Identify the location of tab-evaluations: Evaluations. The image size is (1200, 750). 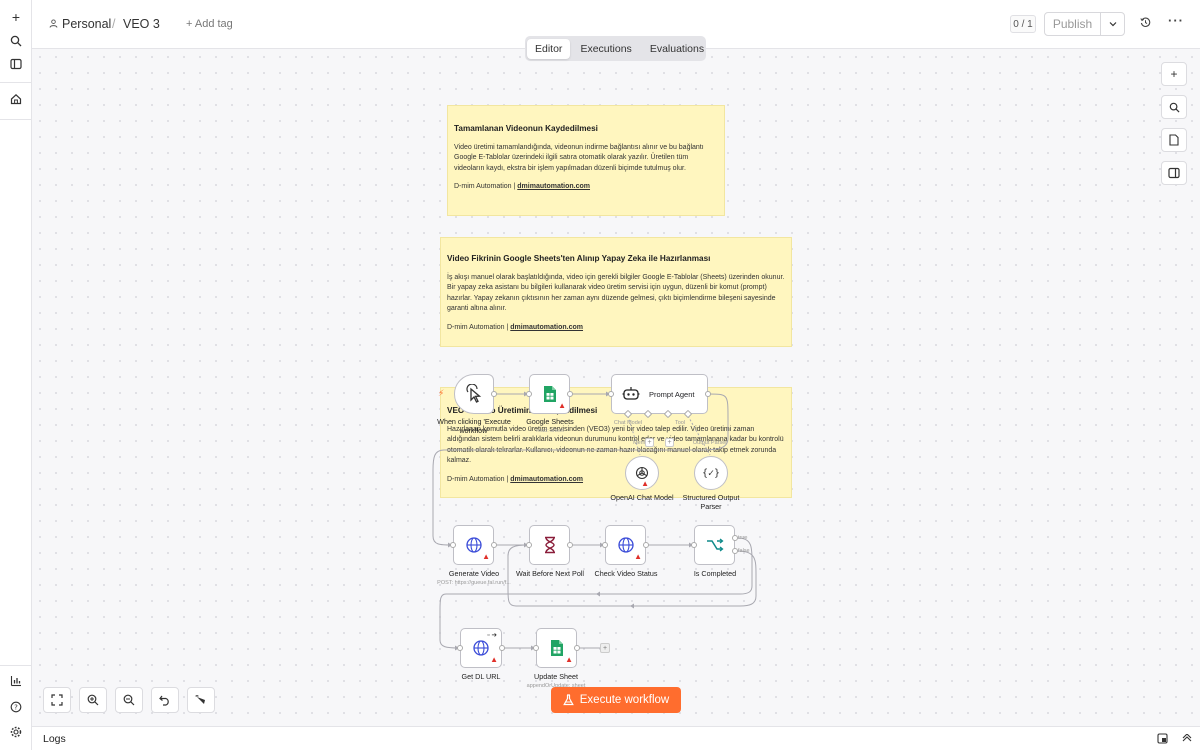
(677, 49).